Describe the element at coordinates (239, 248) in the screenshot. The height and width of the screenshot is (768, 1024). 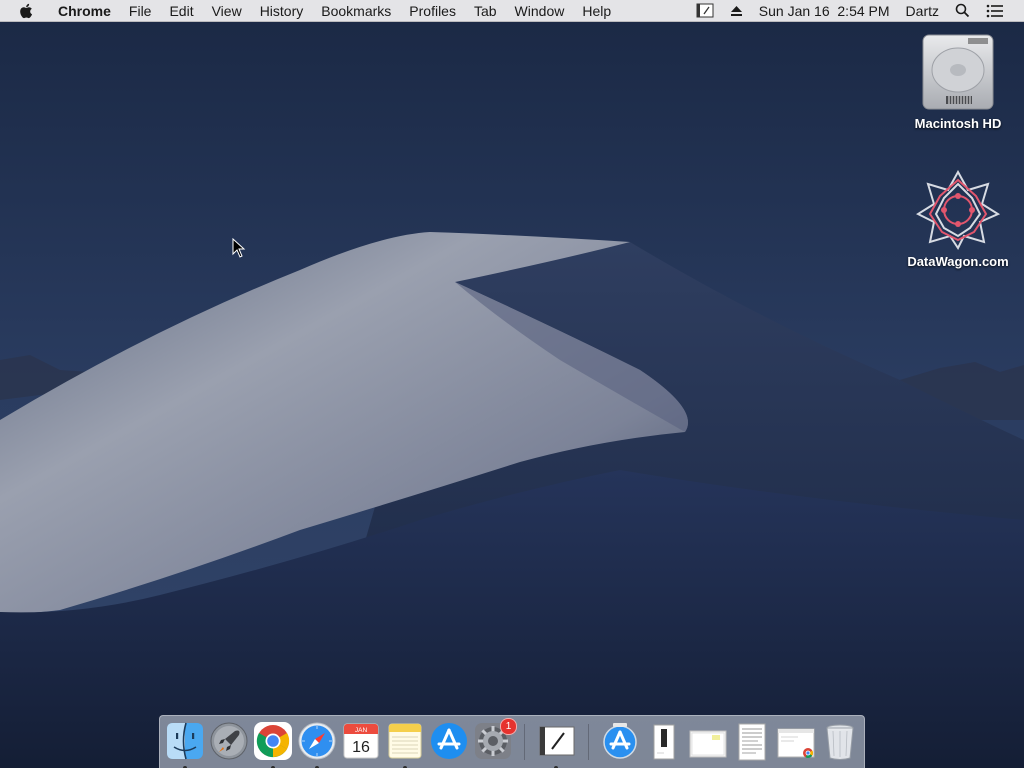
I see `mouse-cursor-icon` at that location.